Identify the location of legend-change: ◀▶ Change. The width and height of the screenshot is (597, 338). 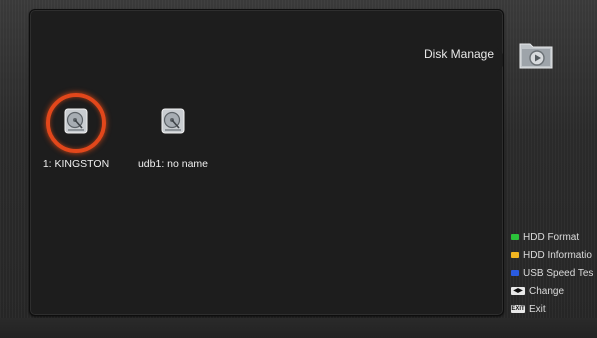
(554, 291).